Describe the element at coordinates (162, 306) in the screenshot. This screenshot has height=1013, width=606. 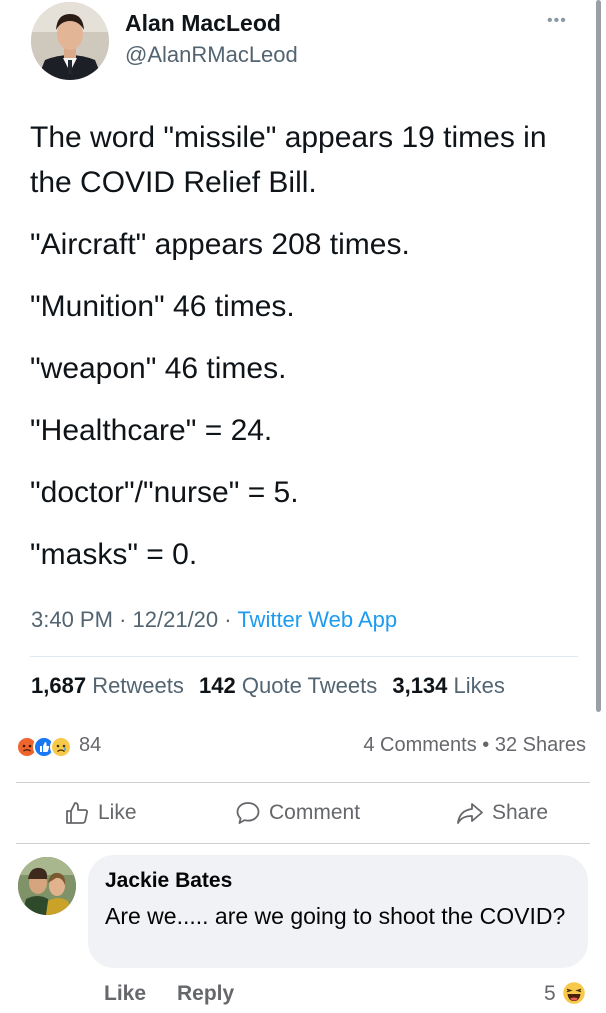
I see `tweet-paragraph: "Munition" 46 times.` at that location.